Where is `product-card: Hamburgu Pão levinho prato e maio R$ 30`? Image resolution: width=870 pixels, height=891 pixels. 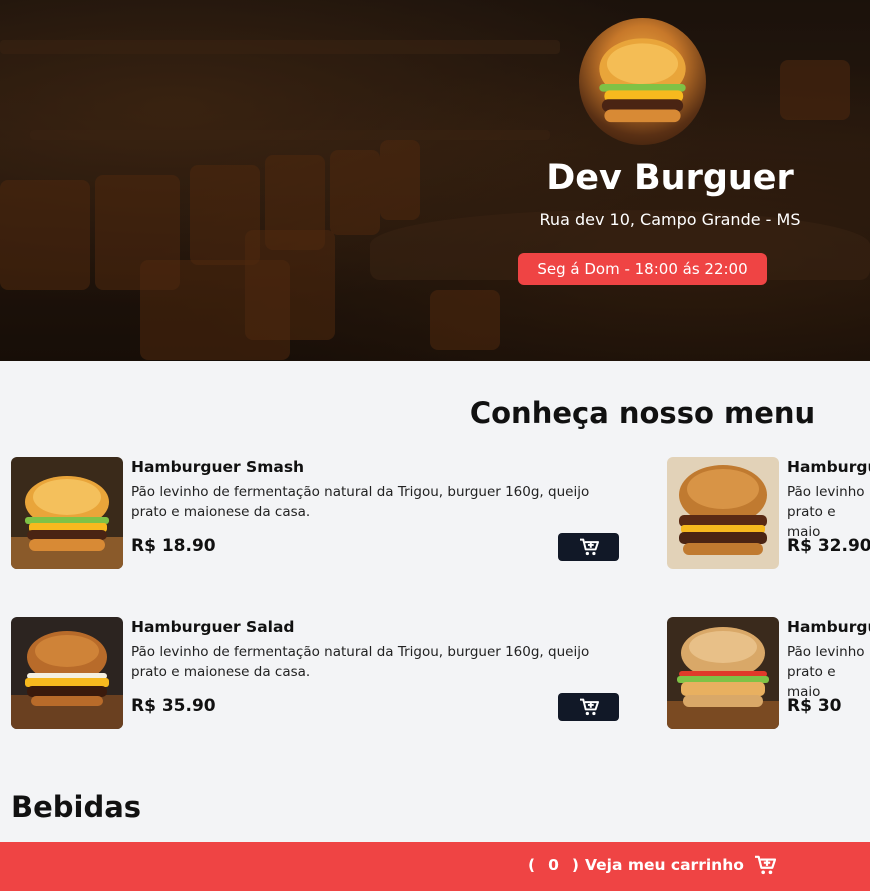
product-card: Hamburgu Pão levinho prato e maio R$ 30 is located at coordinates (768, 673).